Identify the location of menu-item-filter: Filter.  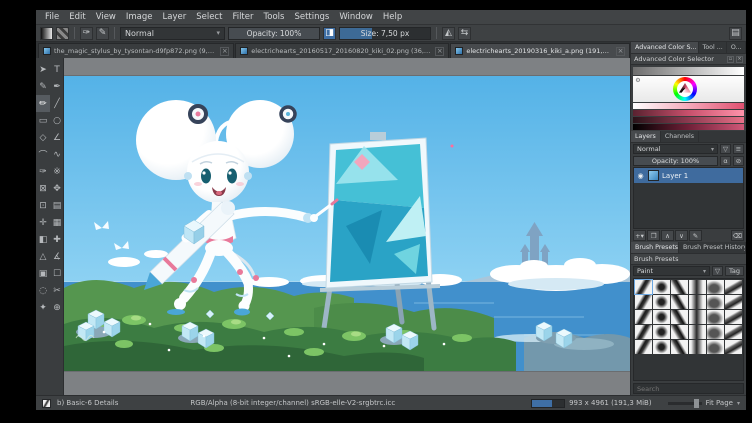
(242, 17).